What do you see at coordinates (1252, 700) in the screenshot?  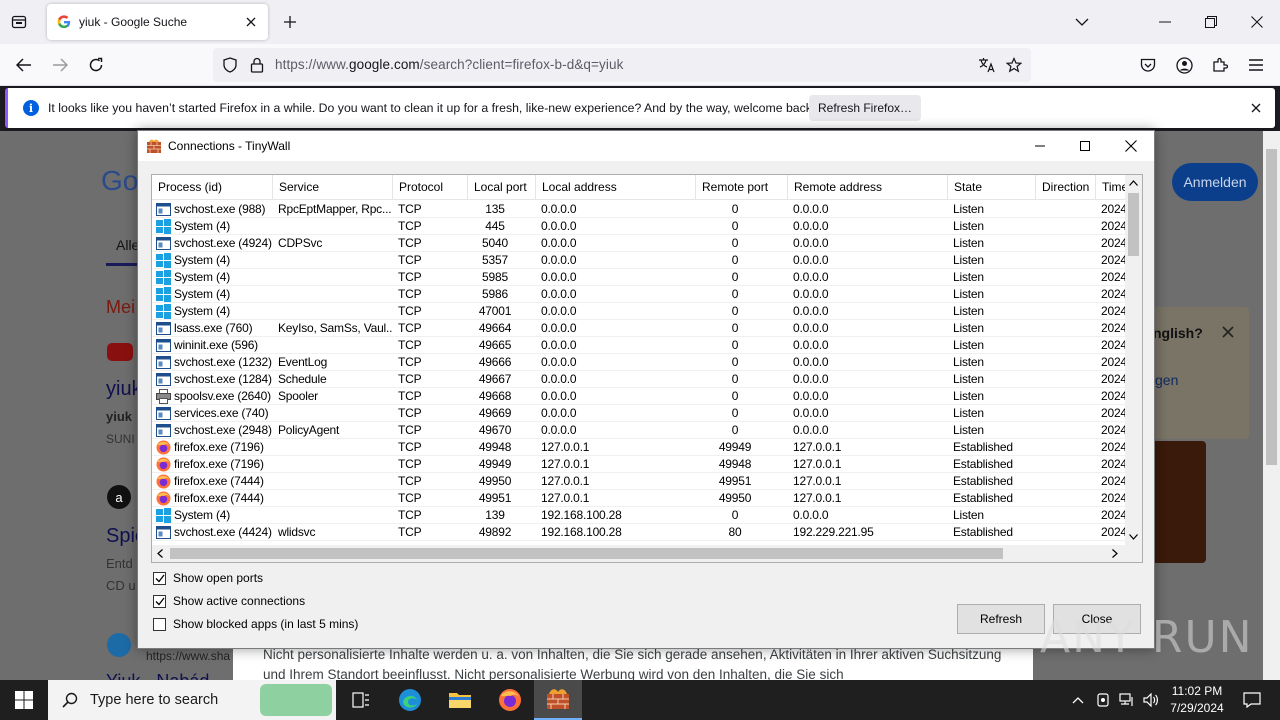 I see `notification-center-button` at bounding box center [1252, 700].